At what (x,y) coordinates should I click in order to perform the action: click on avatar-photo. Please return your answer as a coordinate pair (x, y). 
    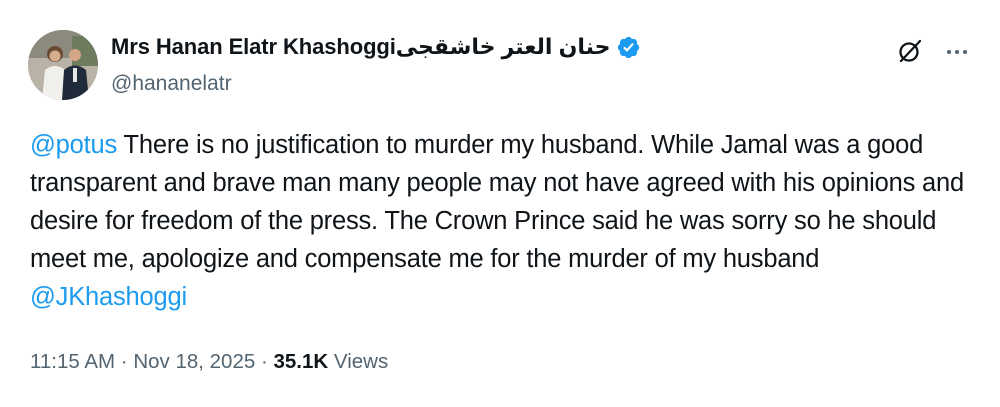
    Looking at the image, I should click on (63, 65).